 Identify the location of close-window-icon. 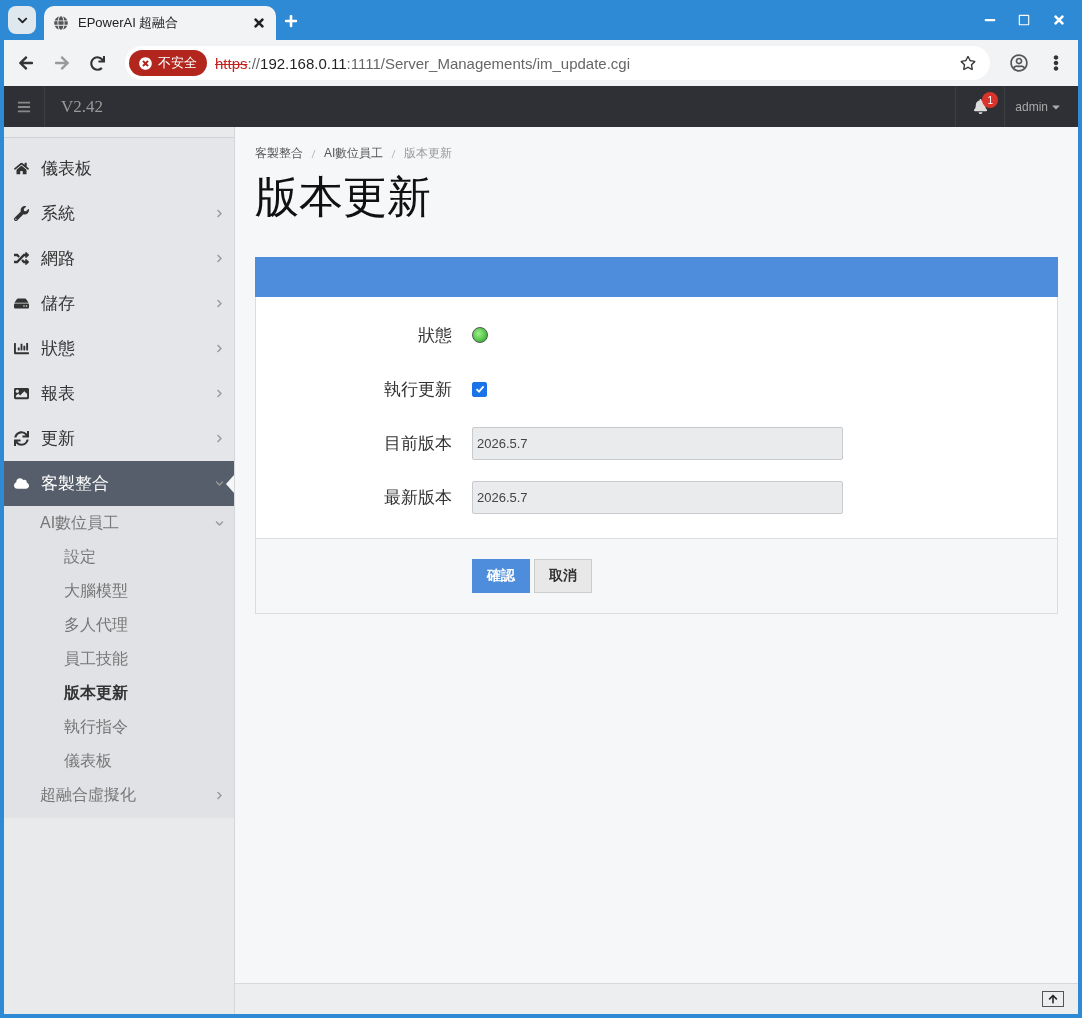
(1059, 20).